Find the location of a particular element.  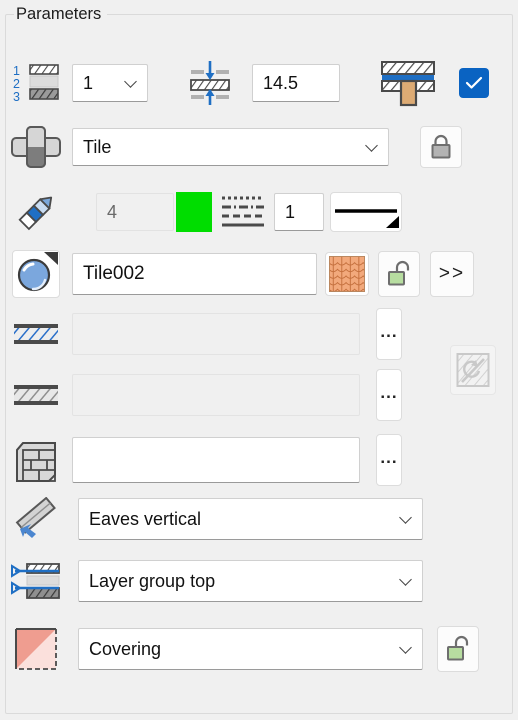

svg-text: 3 is located at coordinates (16, 97).